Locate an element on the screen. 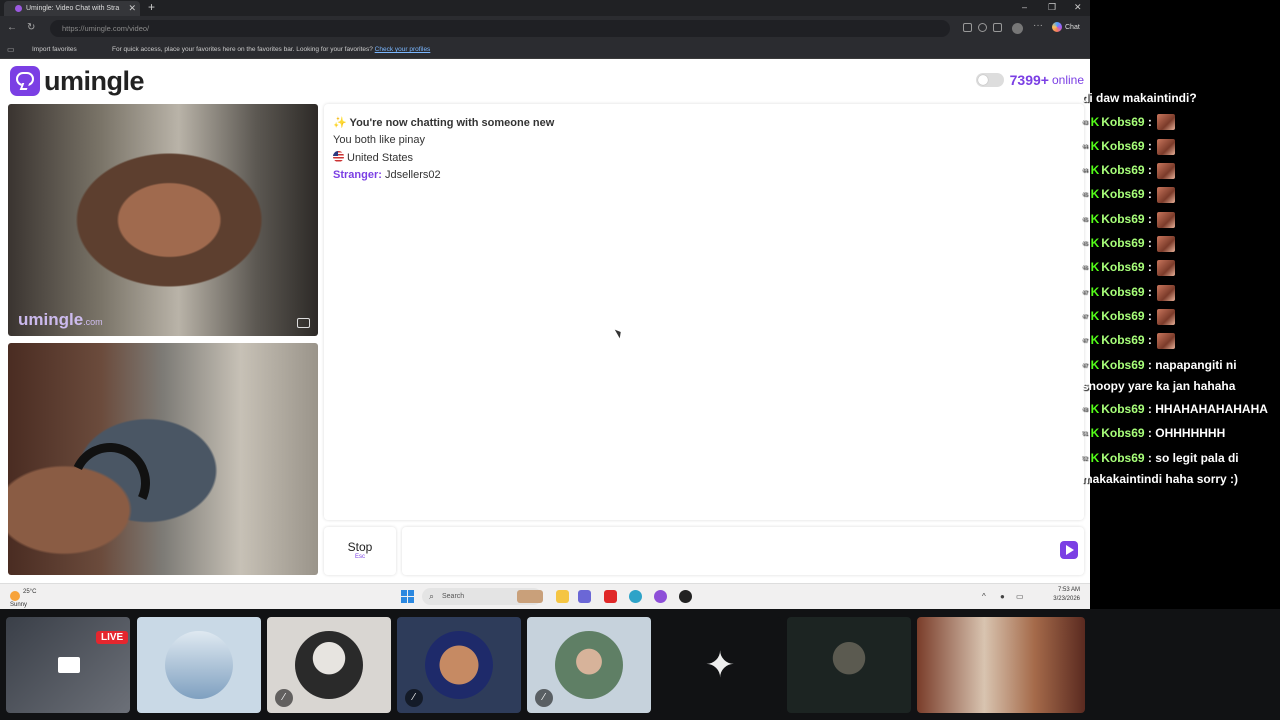  file-explorer-icon is located at coordinates (562, 596).